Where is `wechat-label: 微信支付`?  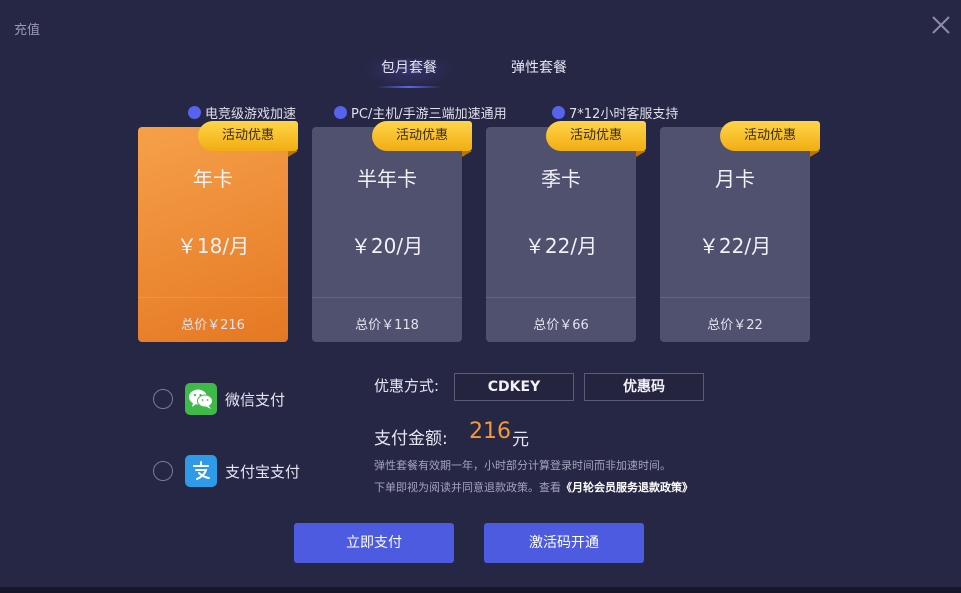
wechat-label: 微信支付 is located at coordinates (255, 399).